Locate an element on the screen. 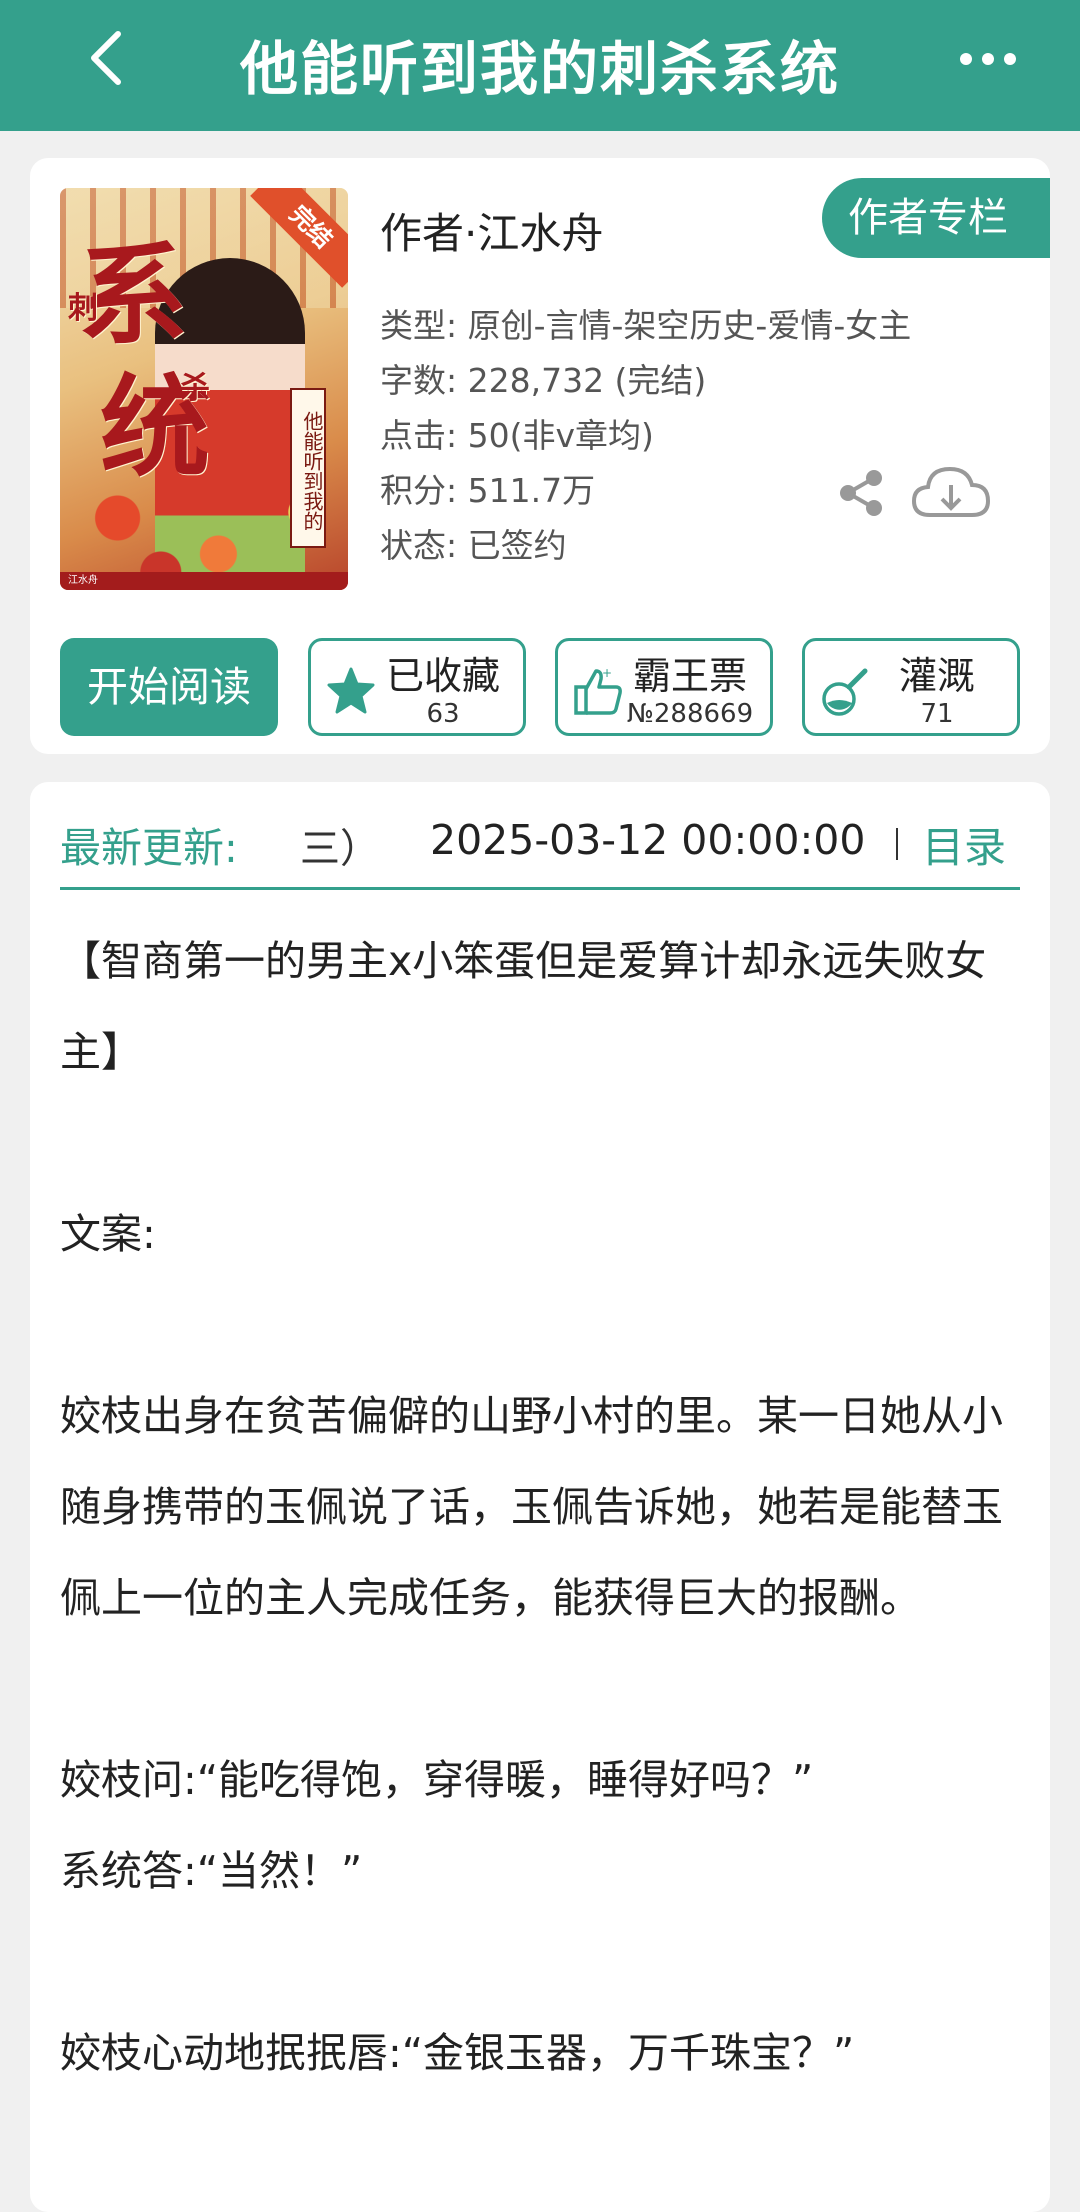 The width and height of the screenshot is (1080, 2212). water-button: 灌溉 71 is located at coordinates (911, 687).